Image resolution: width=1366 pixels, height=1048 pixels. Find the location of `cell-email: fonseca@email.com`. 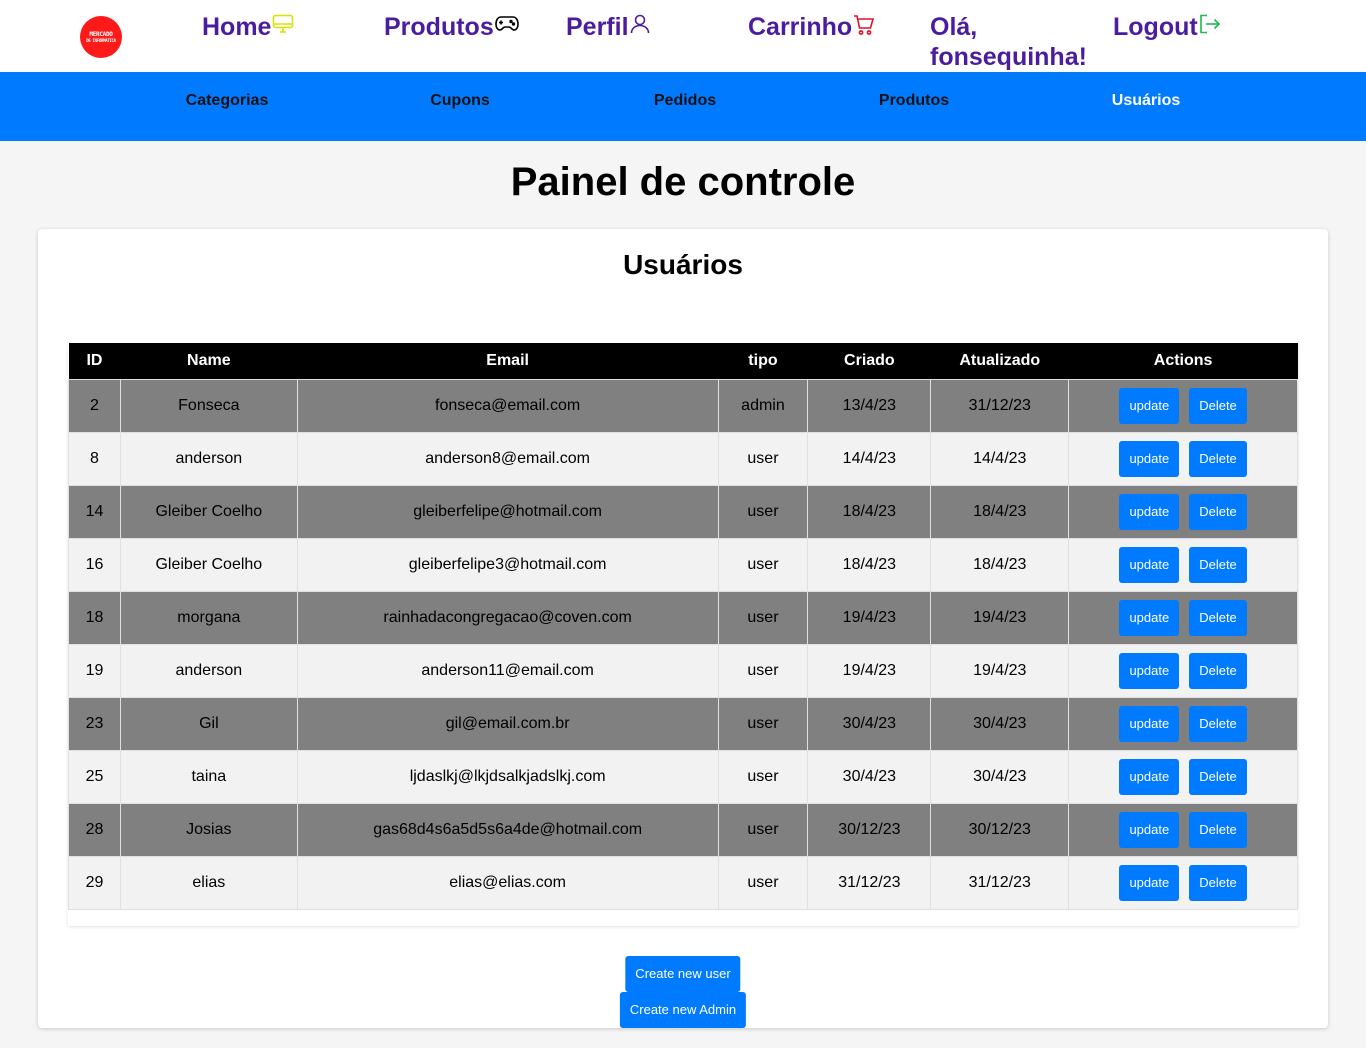

cell-email: fonseca@email.com is located at coordinates (507, 405).